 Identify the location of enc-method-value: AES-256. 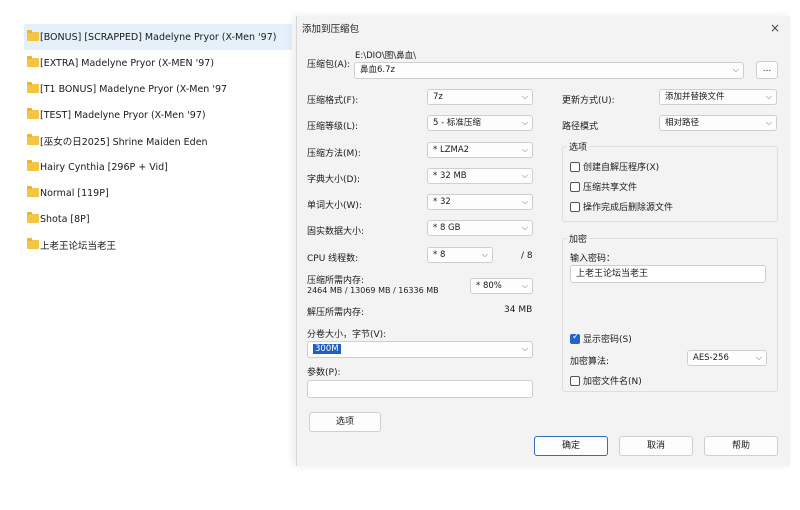
(711, 358).